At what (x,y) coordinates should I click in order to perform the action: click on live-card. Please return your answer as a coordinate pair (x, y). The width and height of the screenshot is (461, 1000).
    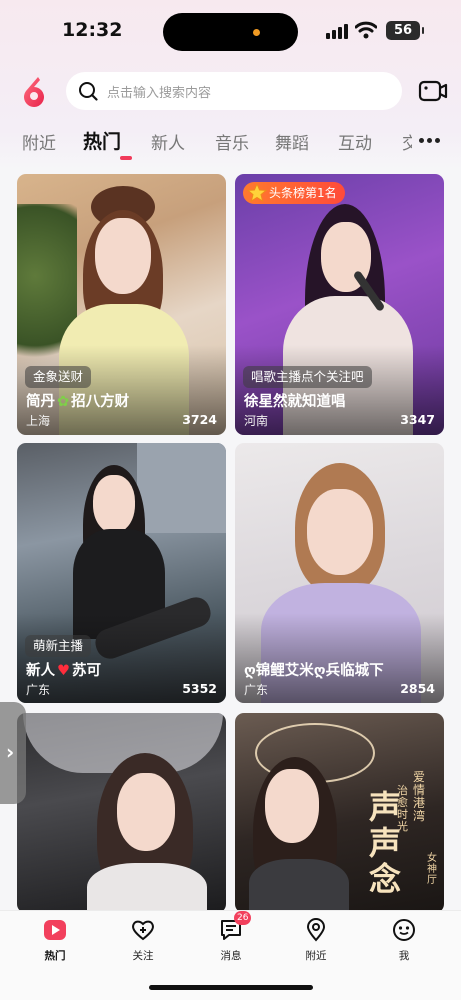
    Looking at the image, I should click on (121, 813).